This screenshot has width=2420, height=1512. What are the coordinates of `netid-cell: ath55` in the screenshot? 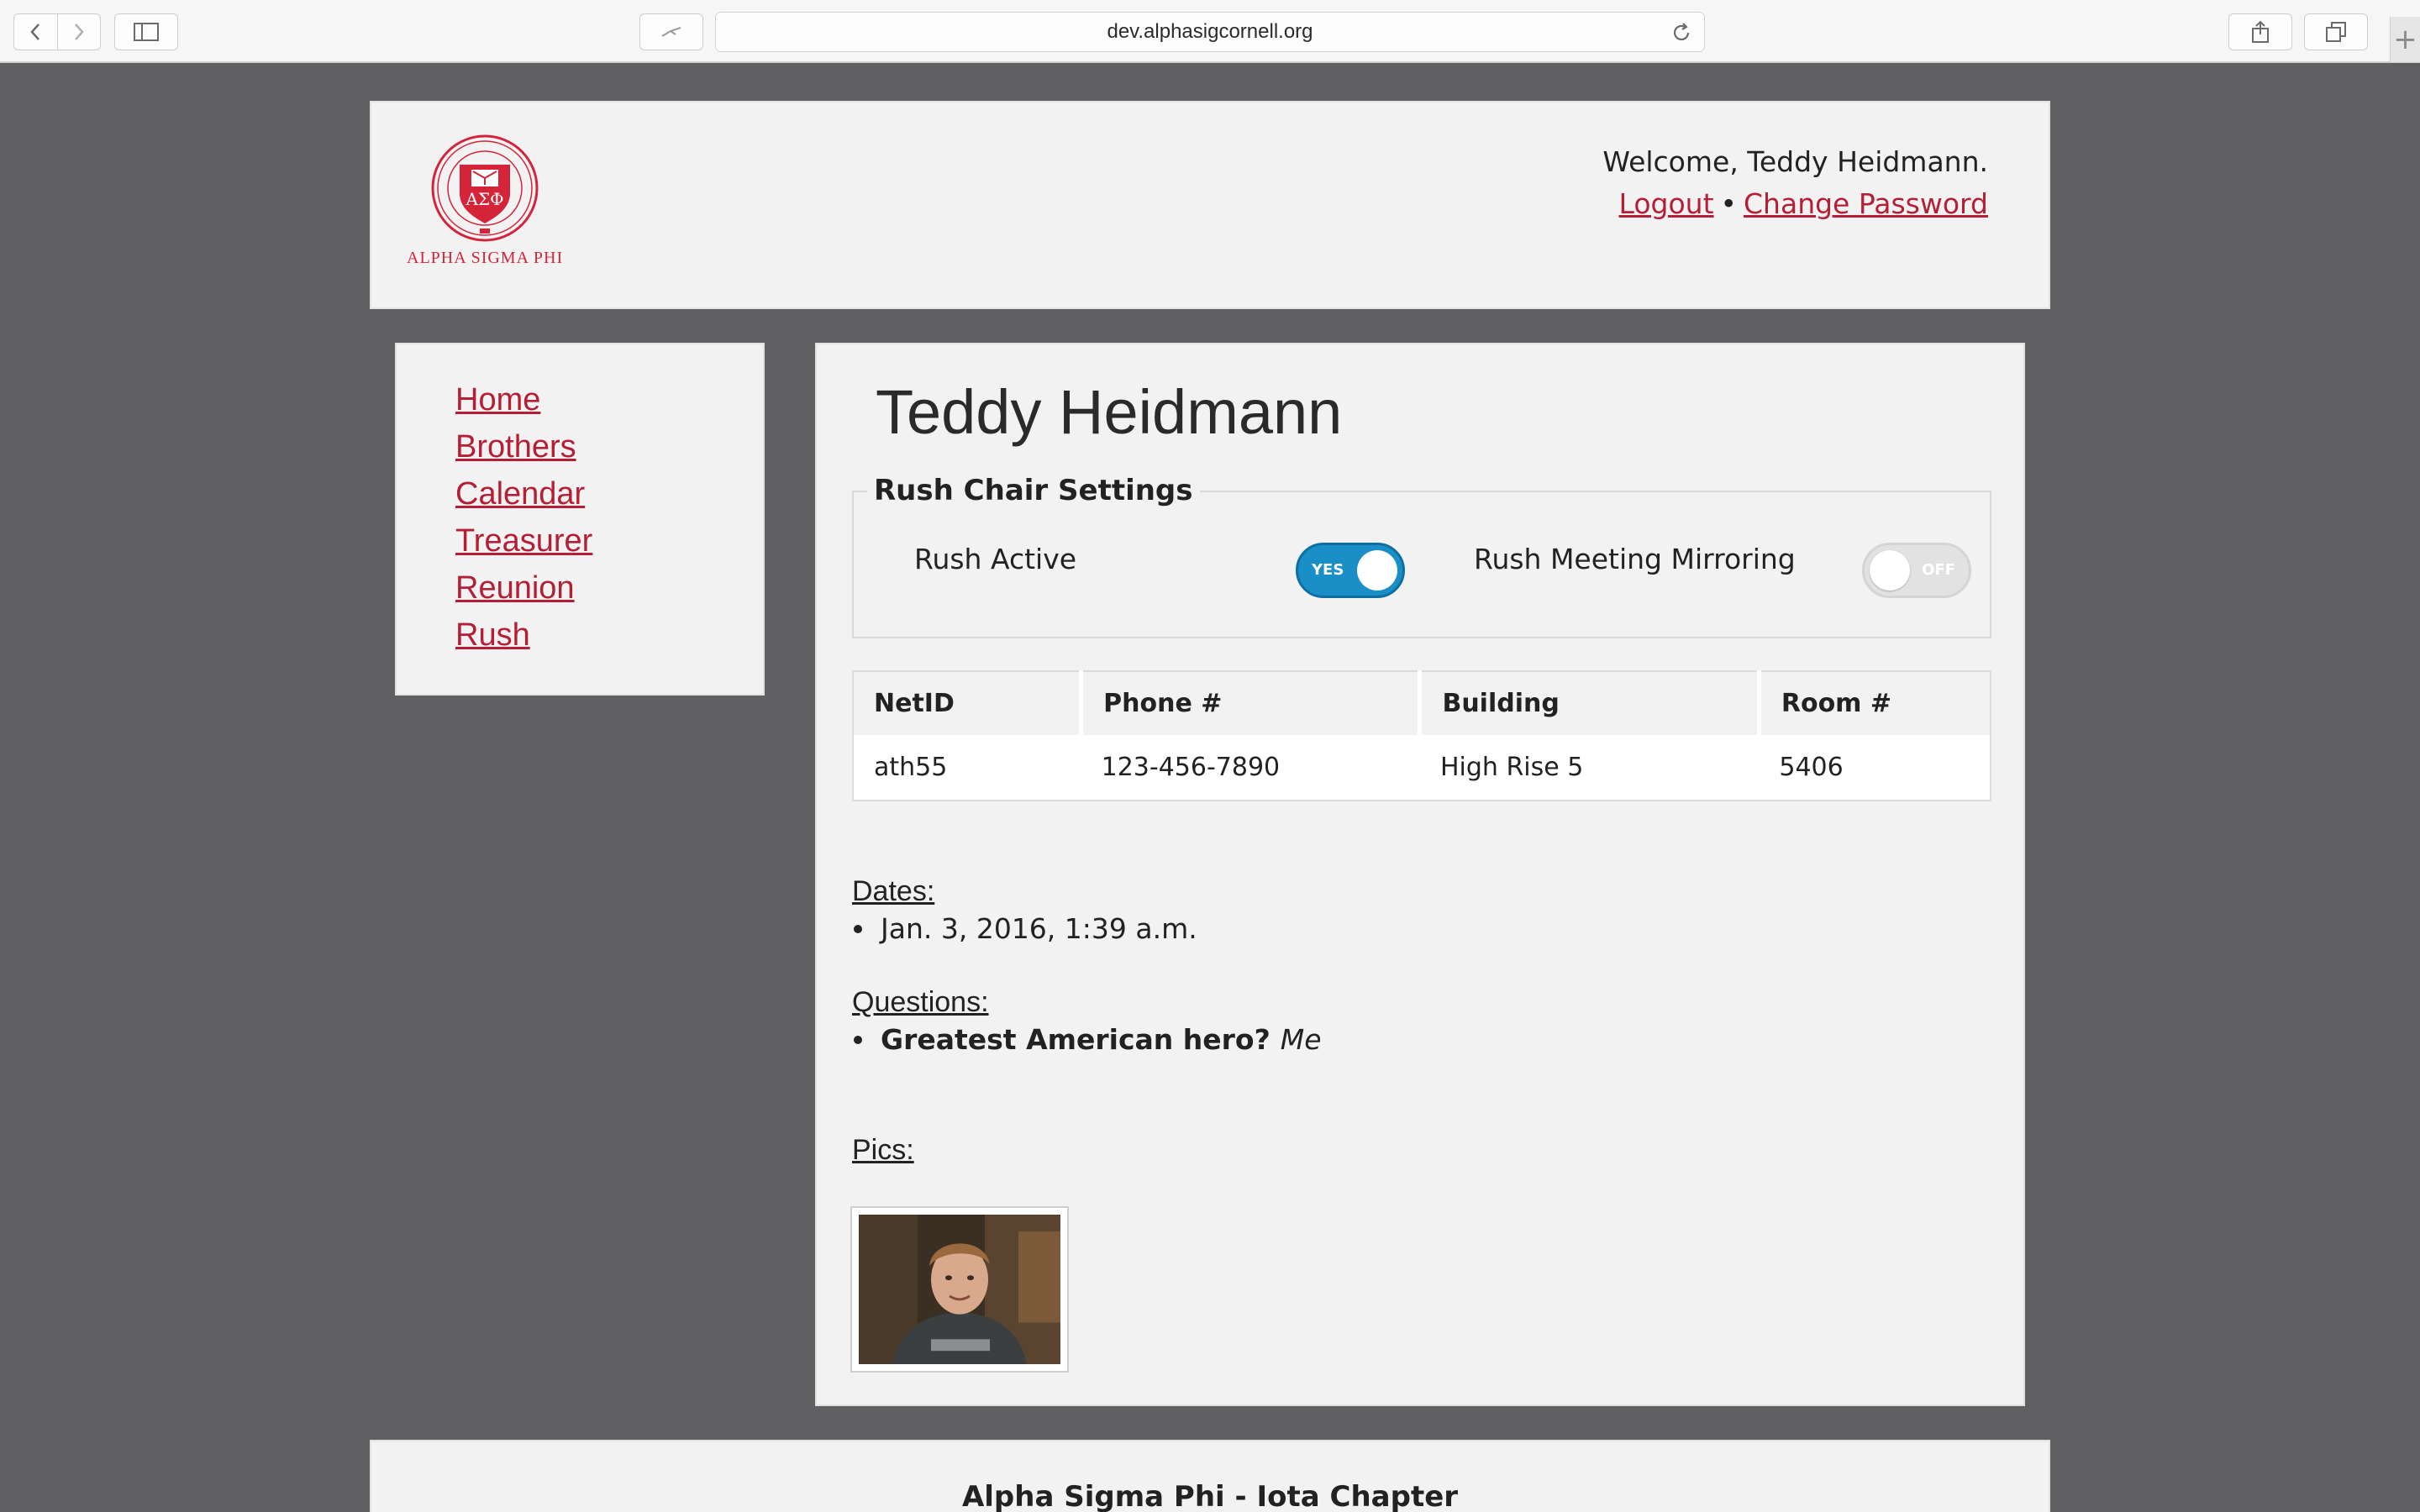 It's located at (911, 767).